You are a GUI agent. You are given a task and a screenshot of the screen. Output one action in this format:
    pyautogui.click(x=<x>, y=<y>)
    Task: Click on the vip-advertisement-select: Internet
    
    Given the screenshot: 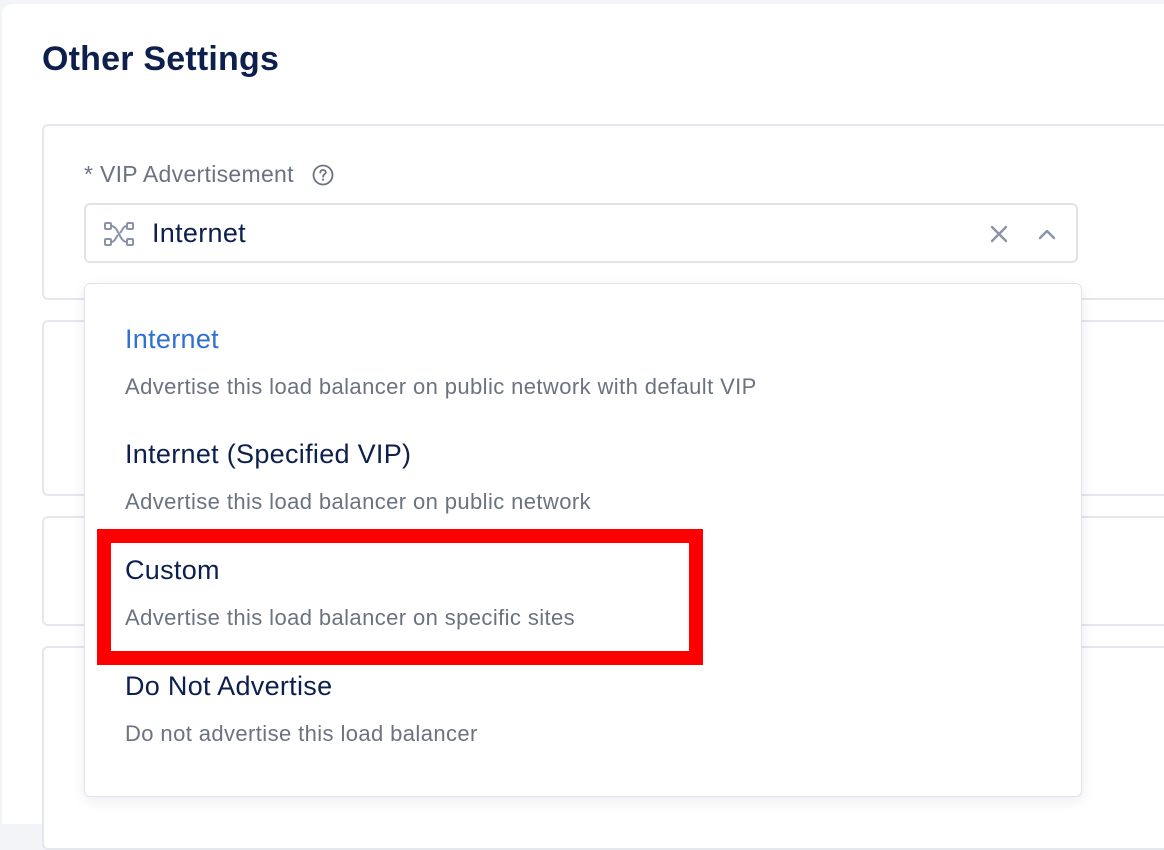 What is the action you would take?
    pyautogui.click(x=581, y=233)
    